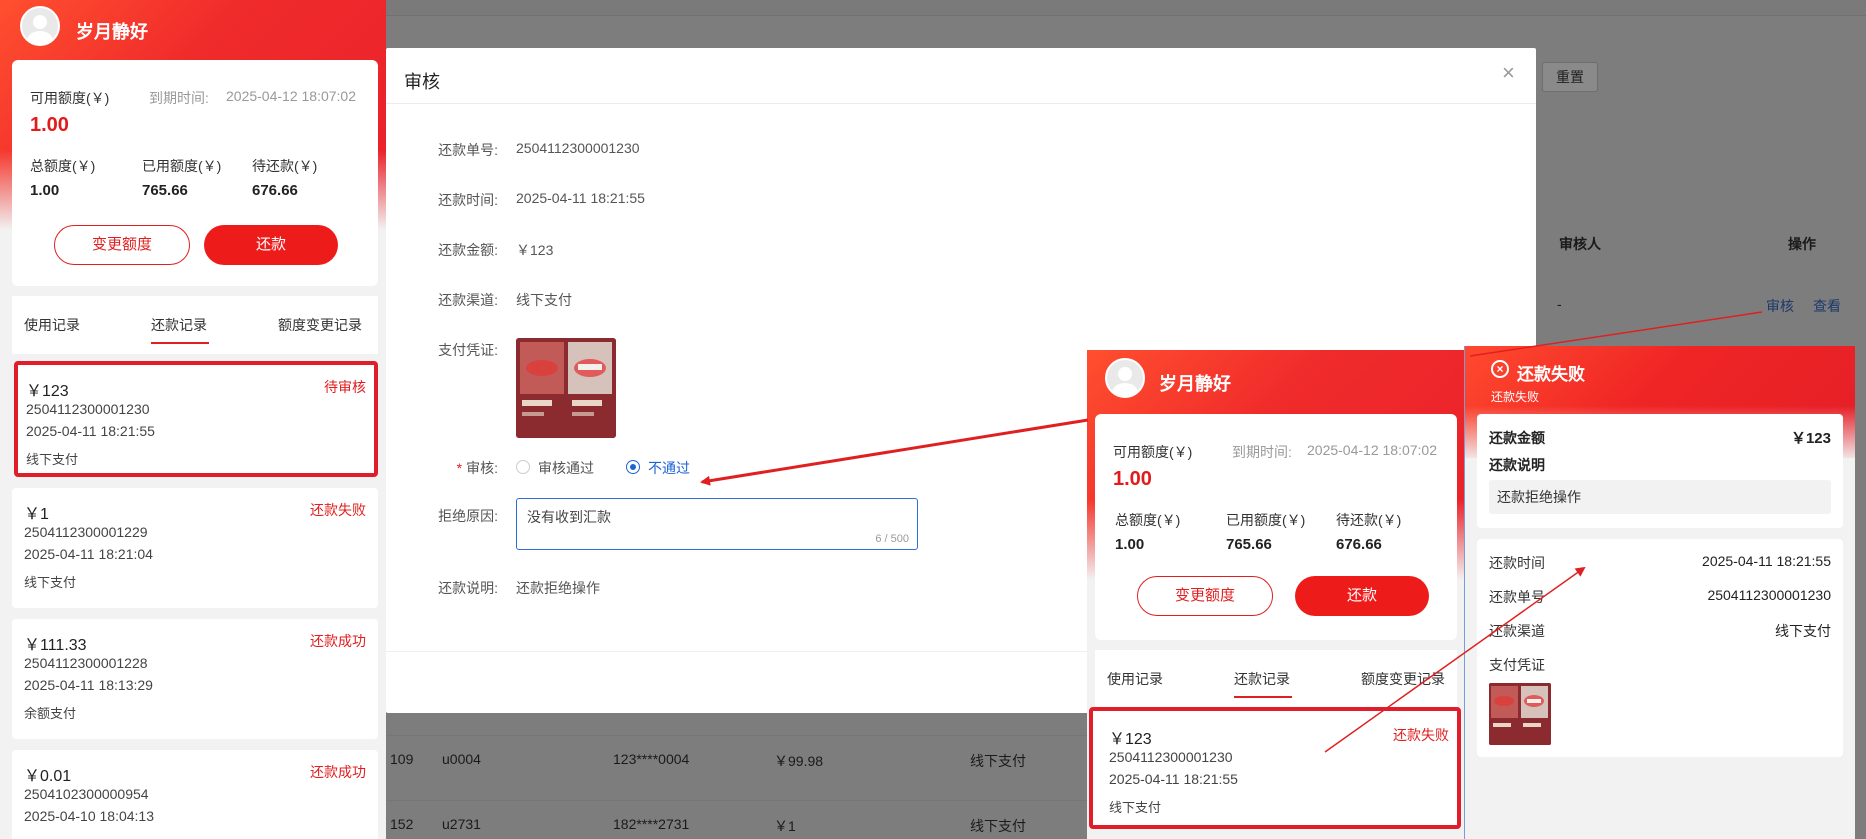  I want to click on modal-header: 审核 ×, so click(961, 76).